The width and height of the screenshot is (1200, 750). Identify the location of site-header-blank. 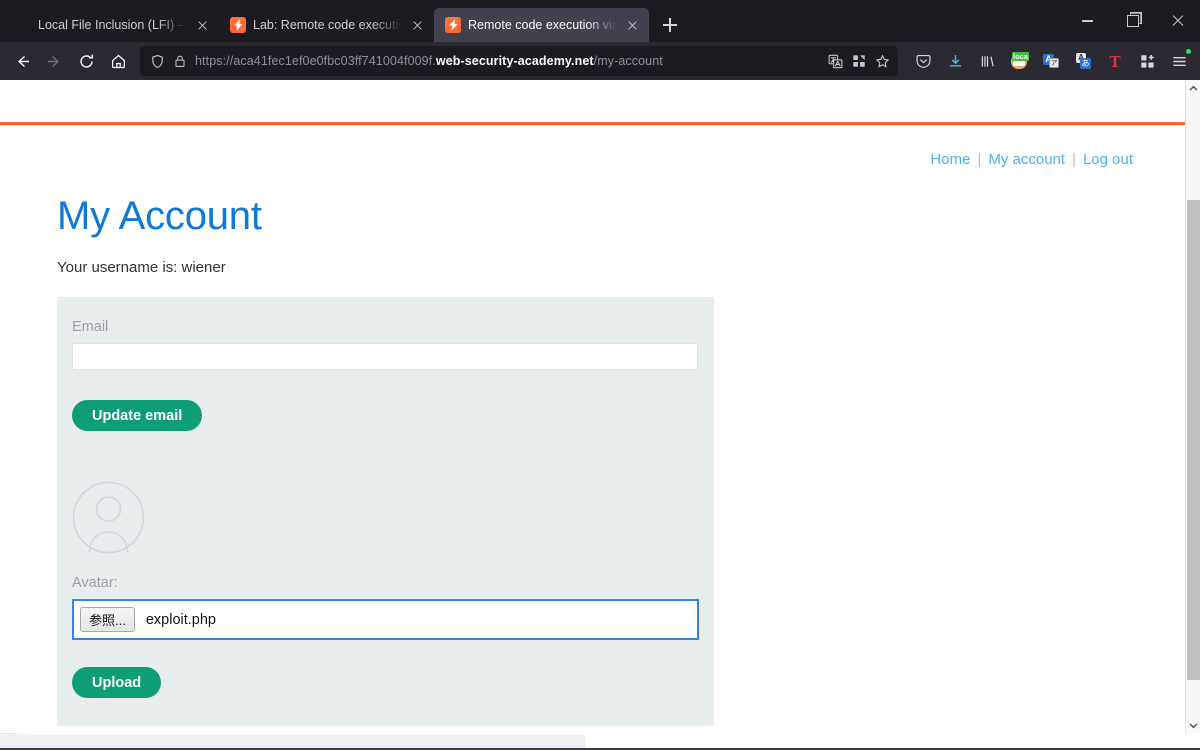
(592, 101).